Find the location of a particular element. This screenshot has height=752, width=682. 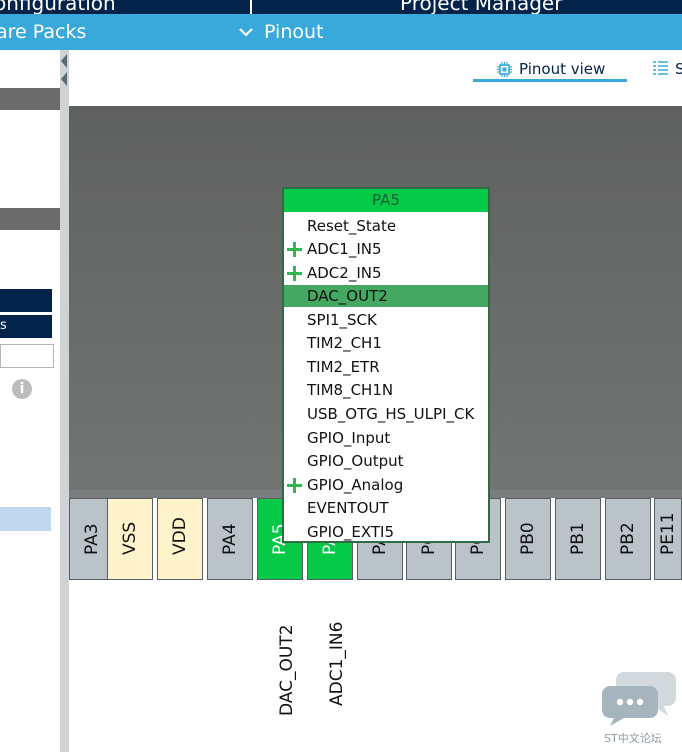

mode-header is located at coordinates (30, 219).